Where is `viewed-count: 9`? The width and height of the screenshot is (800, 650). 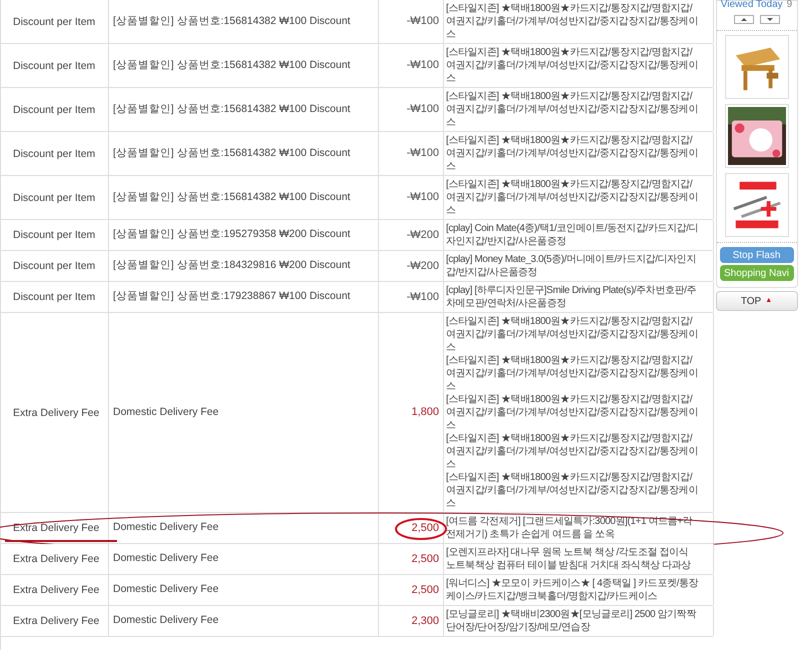 viewed-count: 9 is located at coordinates (789, 6).